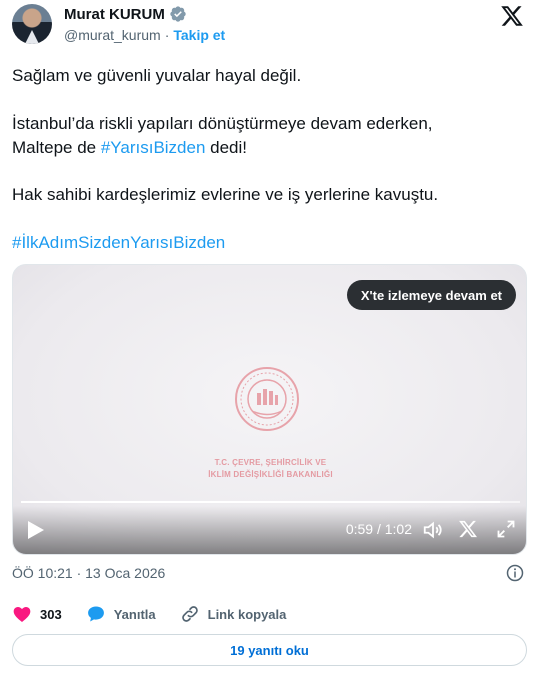  I want to click on heart-icon, so click(22, 614).